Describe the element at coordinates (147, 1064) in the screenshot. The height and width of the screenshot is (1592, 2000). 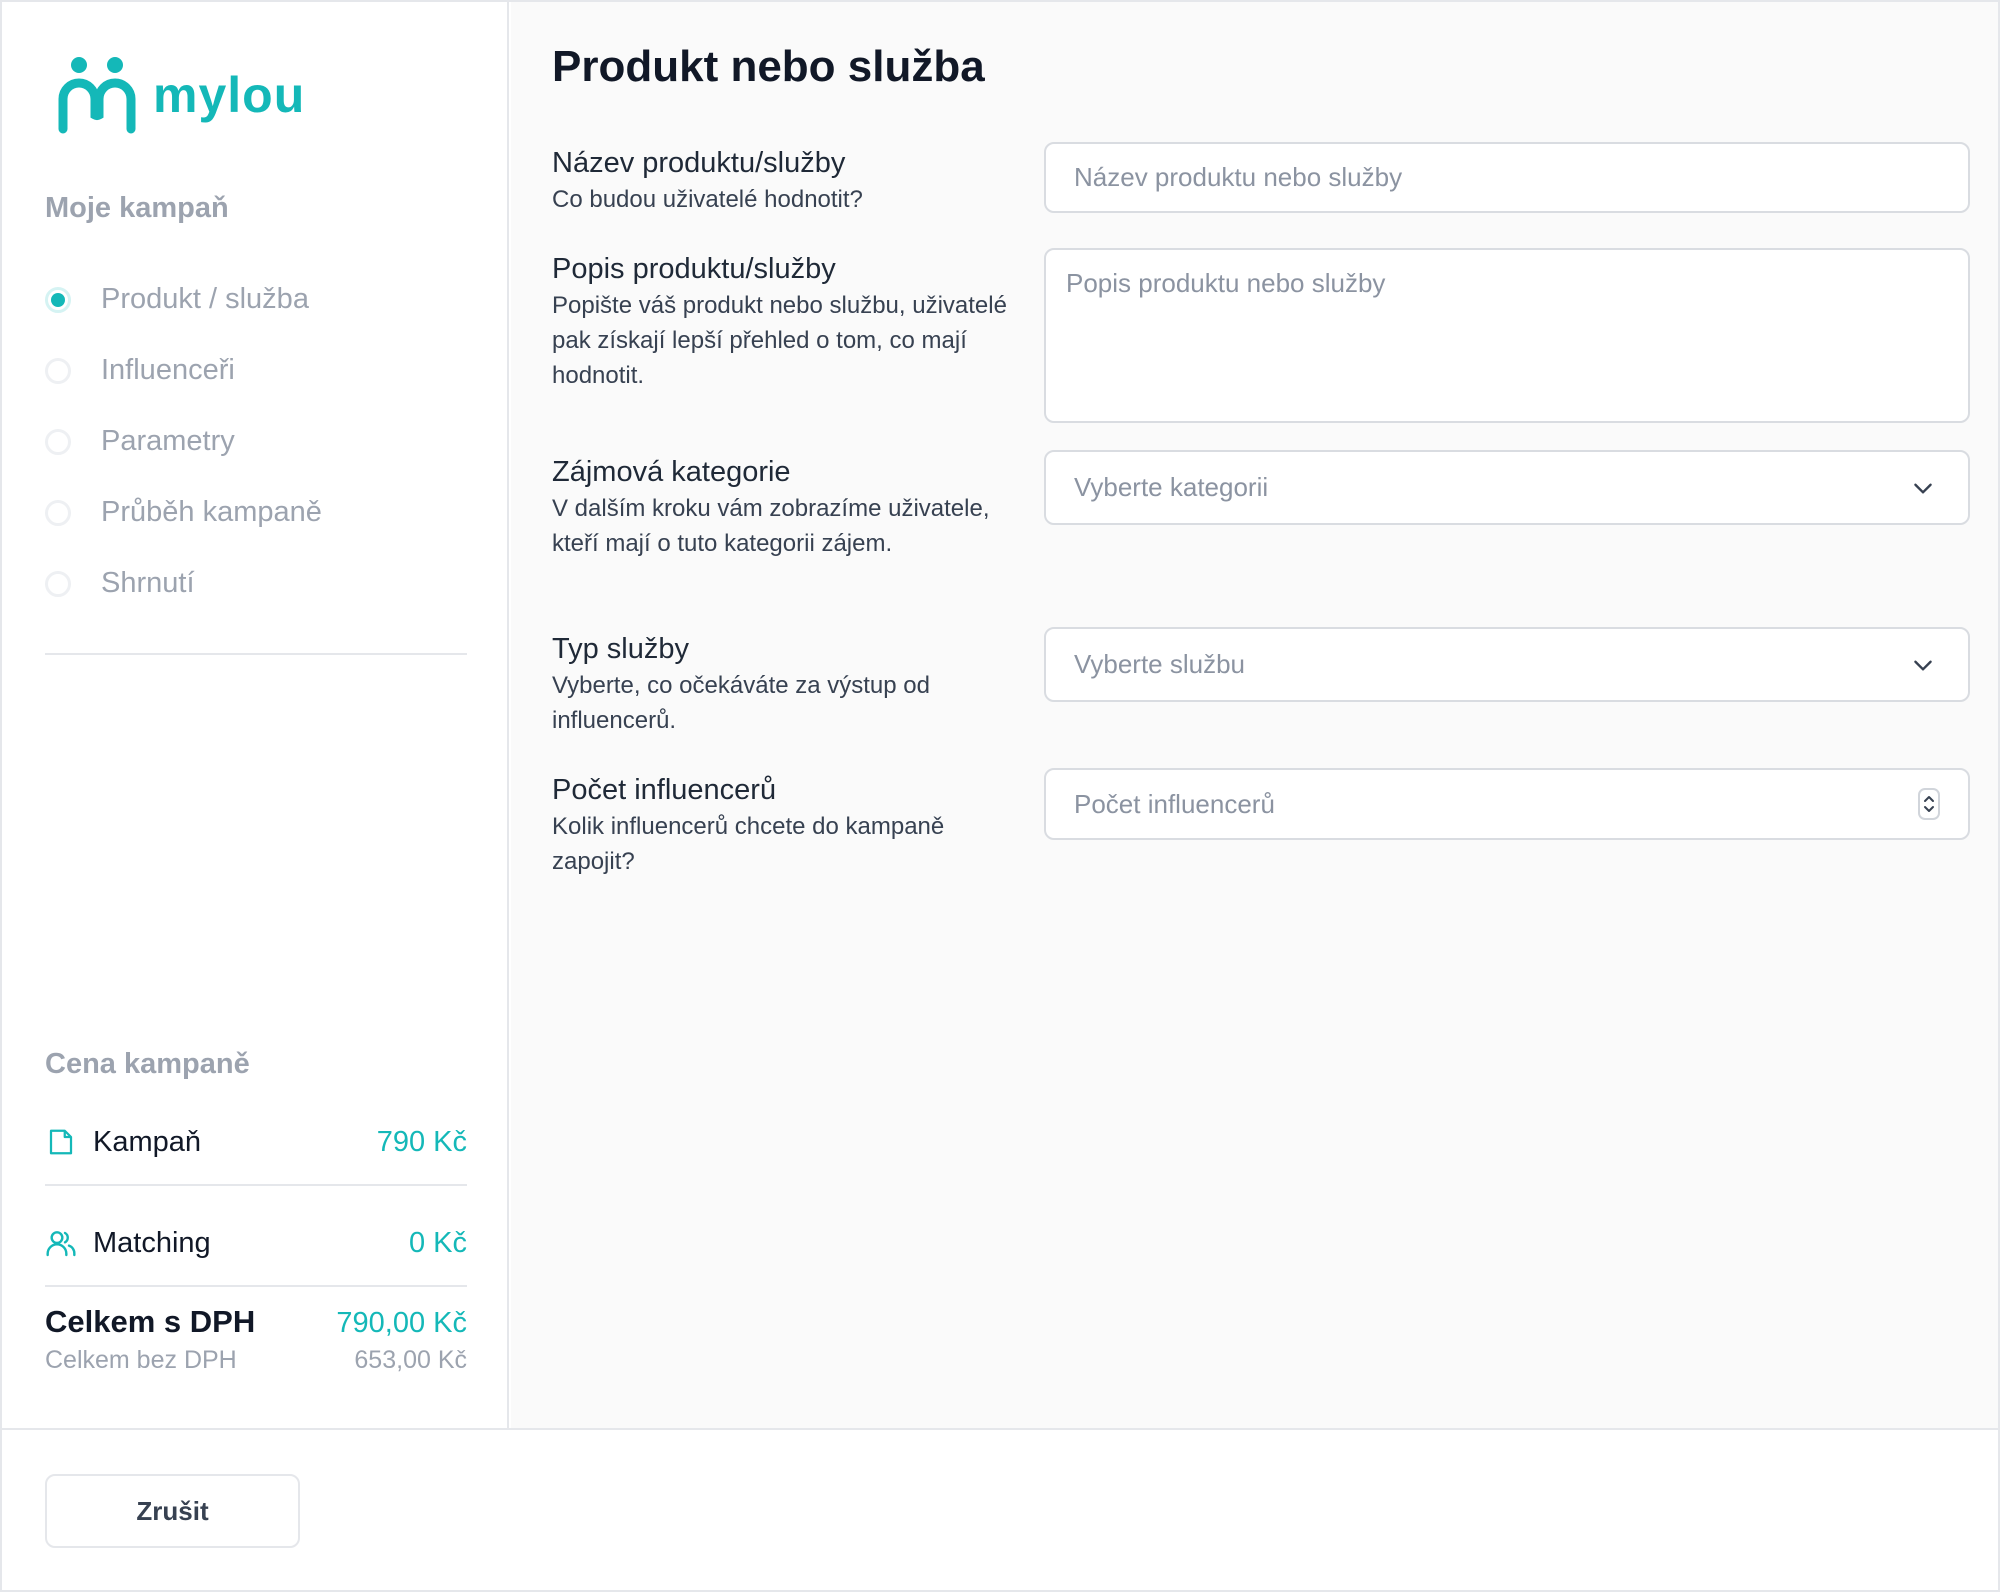
I see `price-section-title: Cena kampaně` at that location.